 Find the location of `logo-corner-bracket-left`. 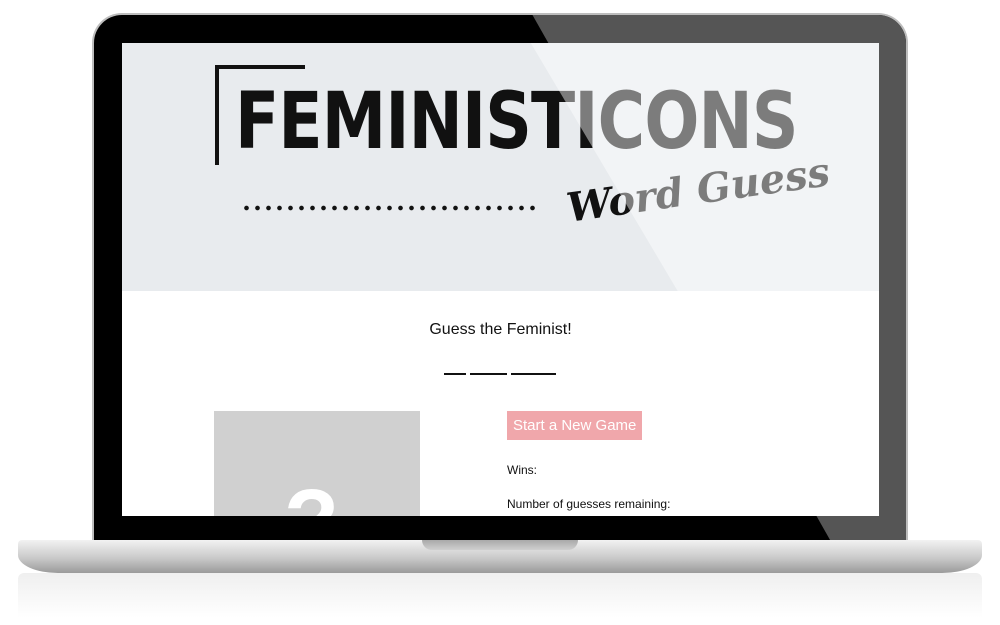

logo-corner-bracket-left is located at coordinates (217, 115).